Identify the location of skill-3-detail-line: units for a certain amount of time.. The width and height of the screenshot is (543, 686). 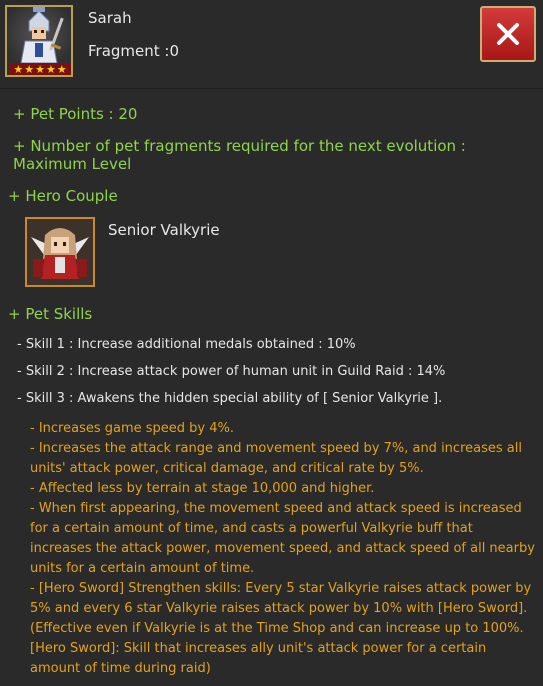
(142, 568).